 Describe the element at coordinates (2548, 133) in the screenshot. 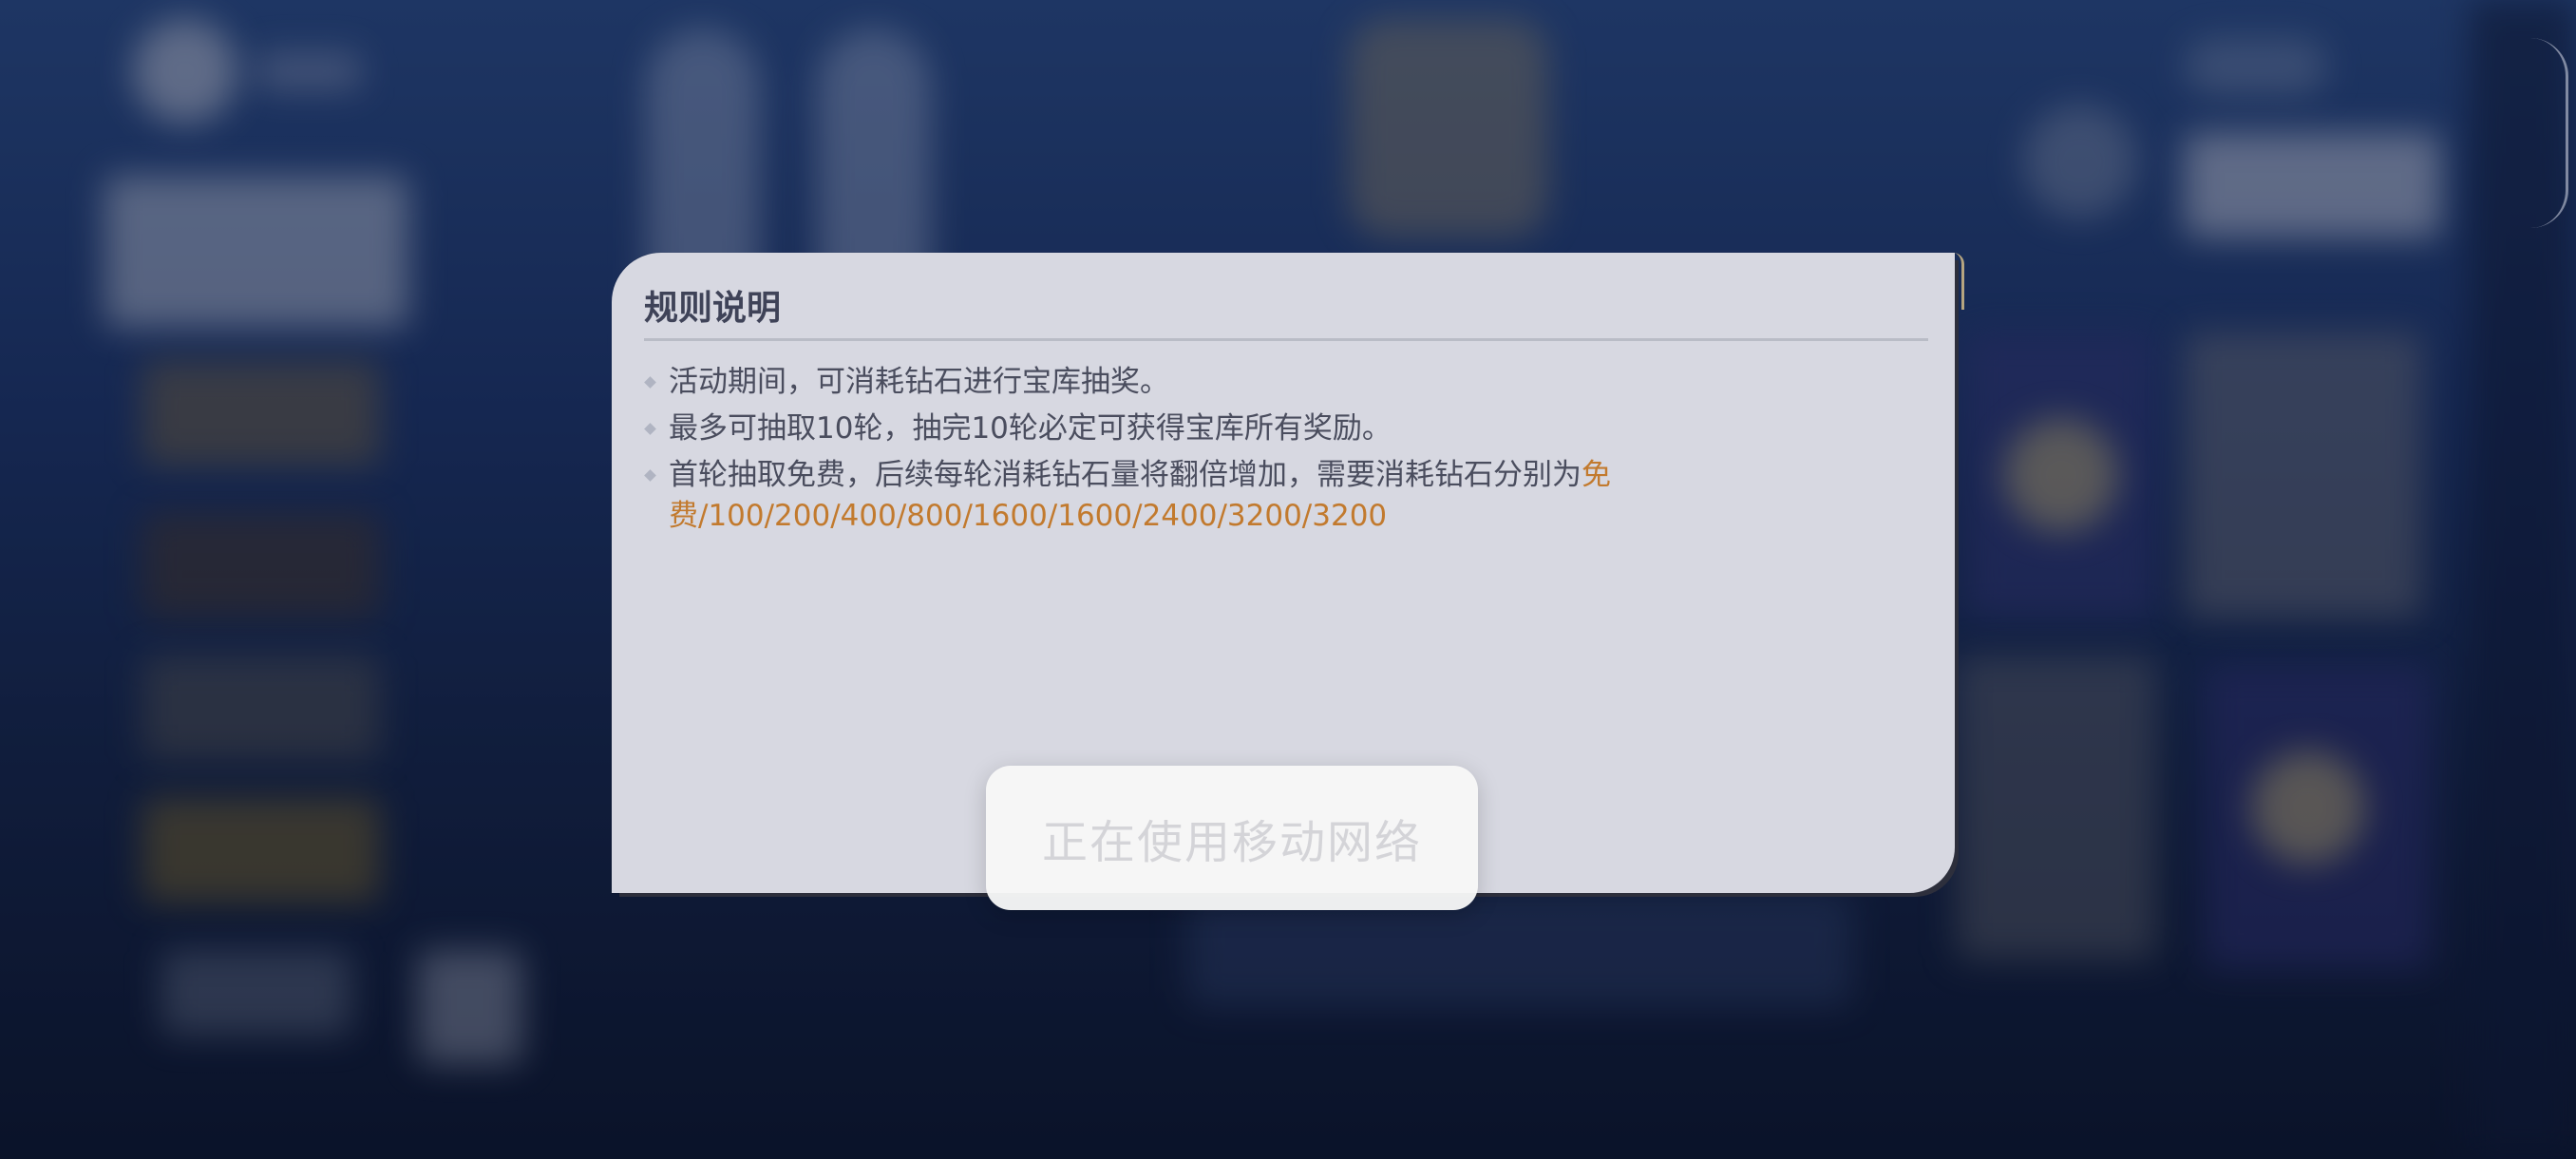

I see `screen-edge-arc` at that location.